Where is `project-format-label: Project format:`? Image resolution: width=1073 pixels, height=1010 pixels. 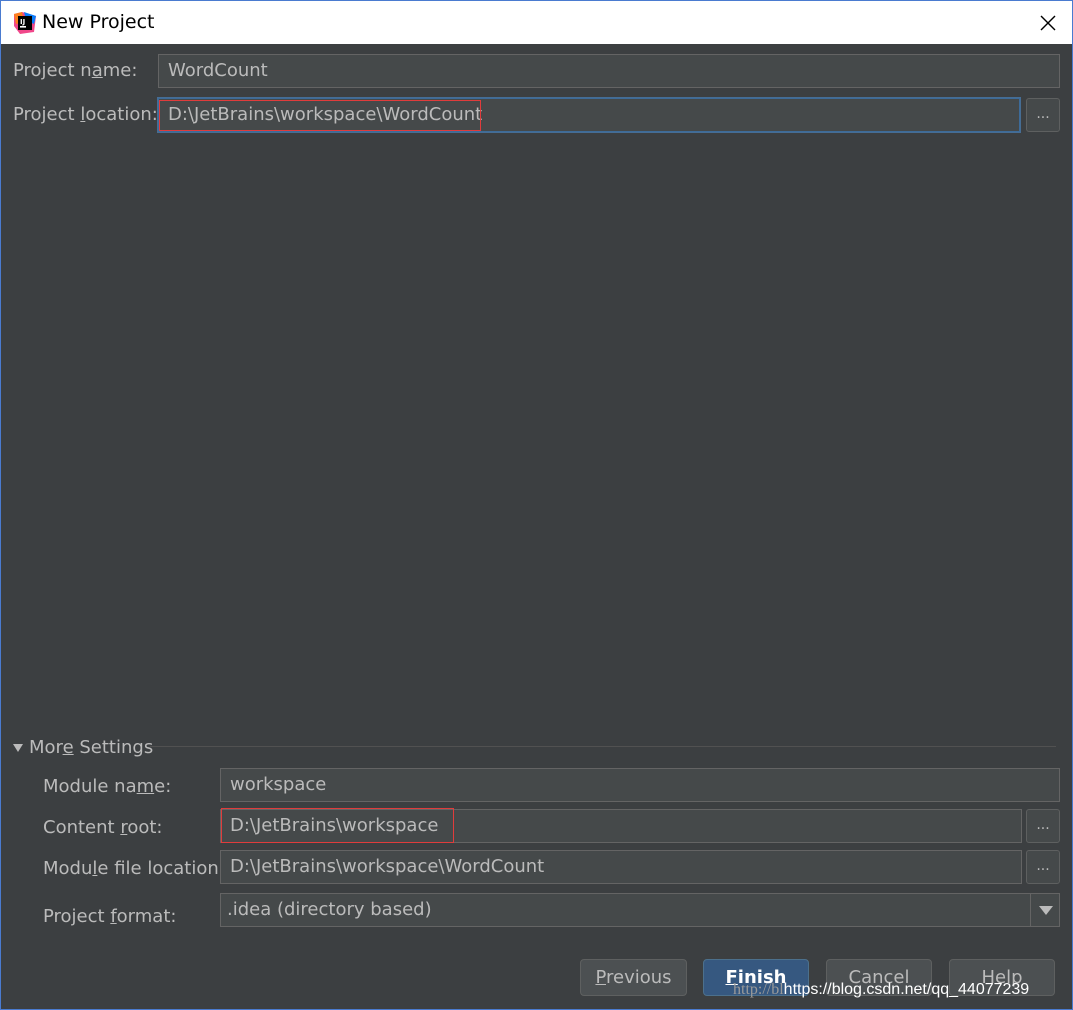
project-format-label: Project format: is located at coordinates (110, 916).